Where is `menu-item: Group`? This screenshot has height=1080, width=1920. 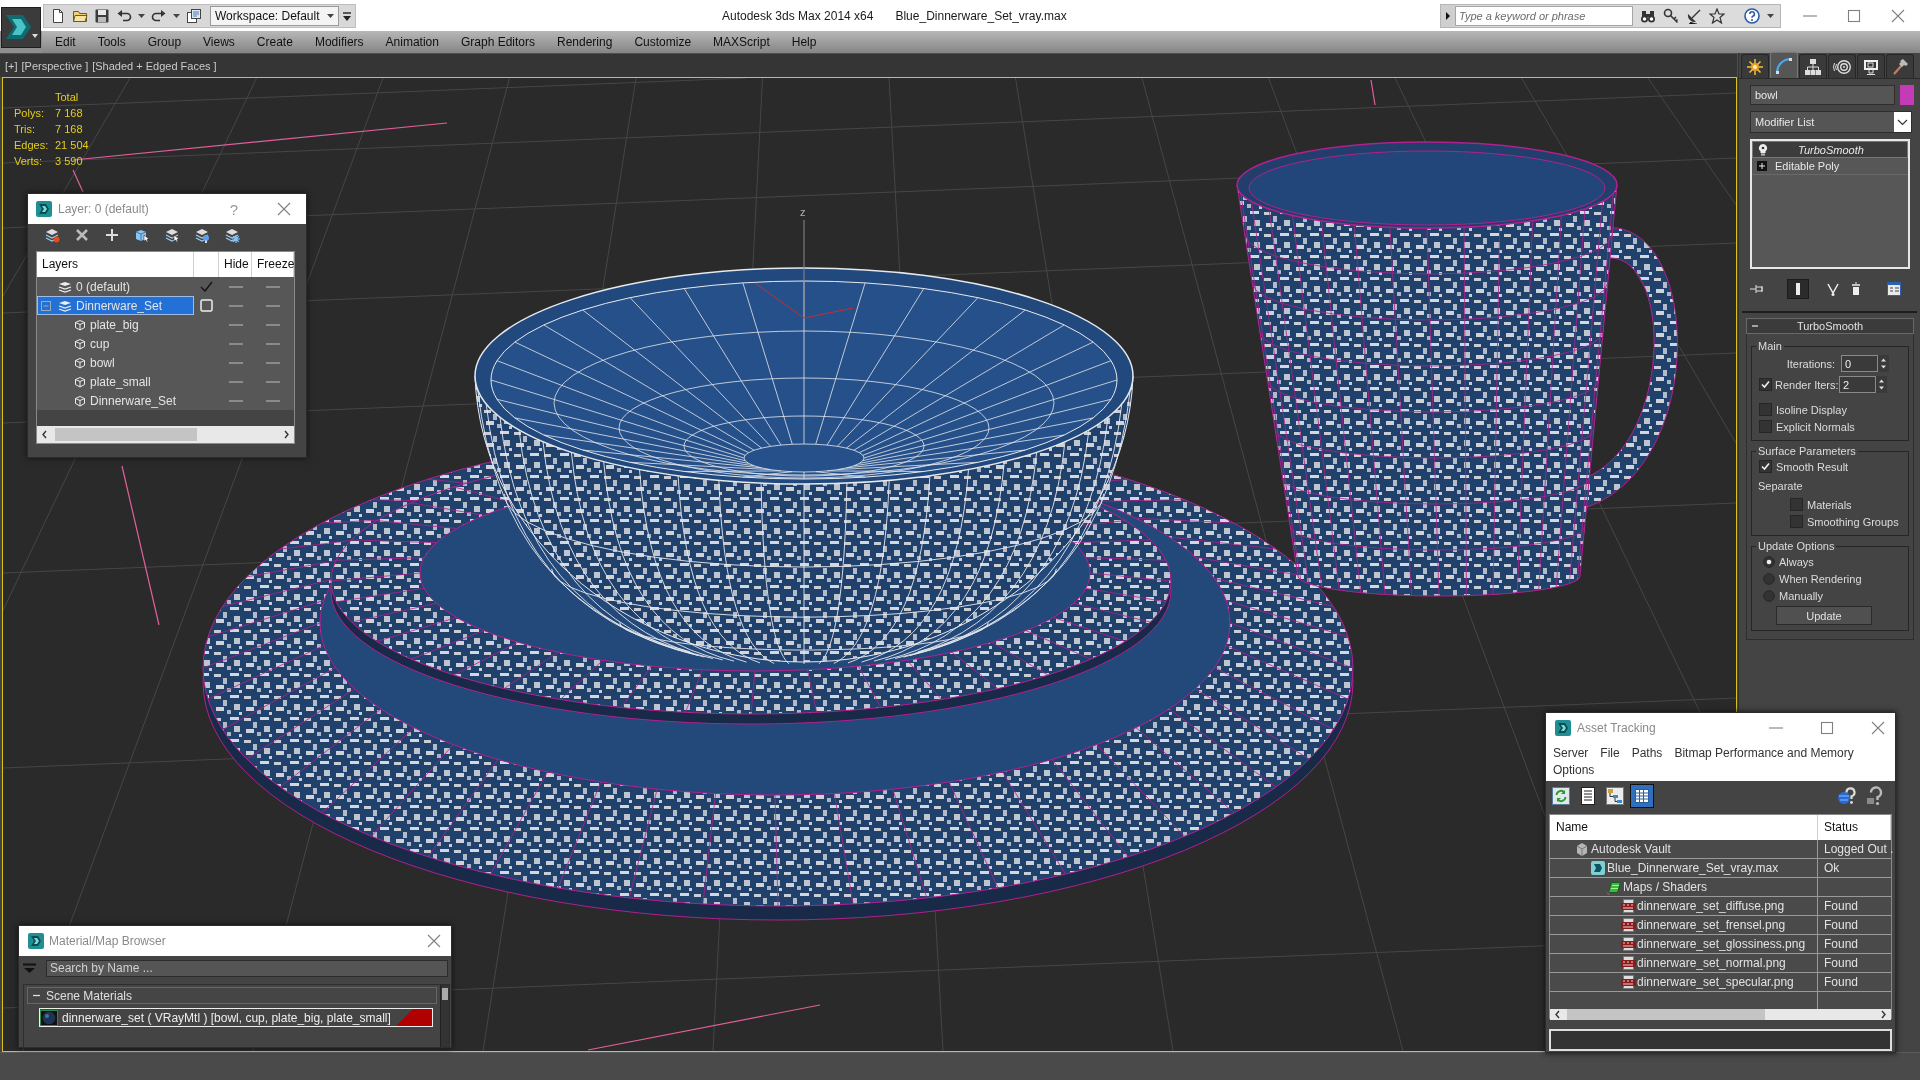 menu-item: Group is located at coordinates (164, 42).